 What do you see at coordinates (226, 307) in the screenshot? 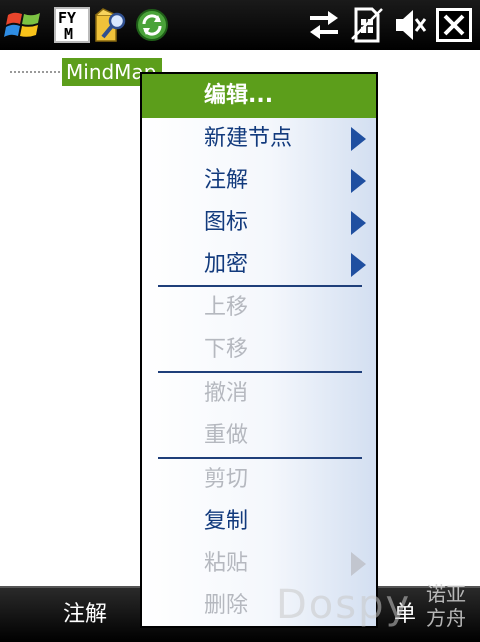
I see `menu-item-label: 上移` at bounding box center [226, 307].